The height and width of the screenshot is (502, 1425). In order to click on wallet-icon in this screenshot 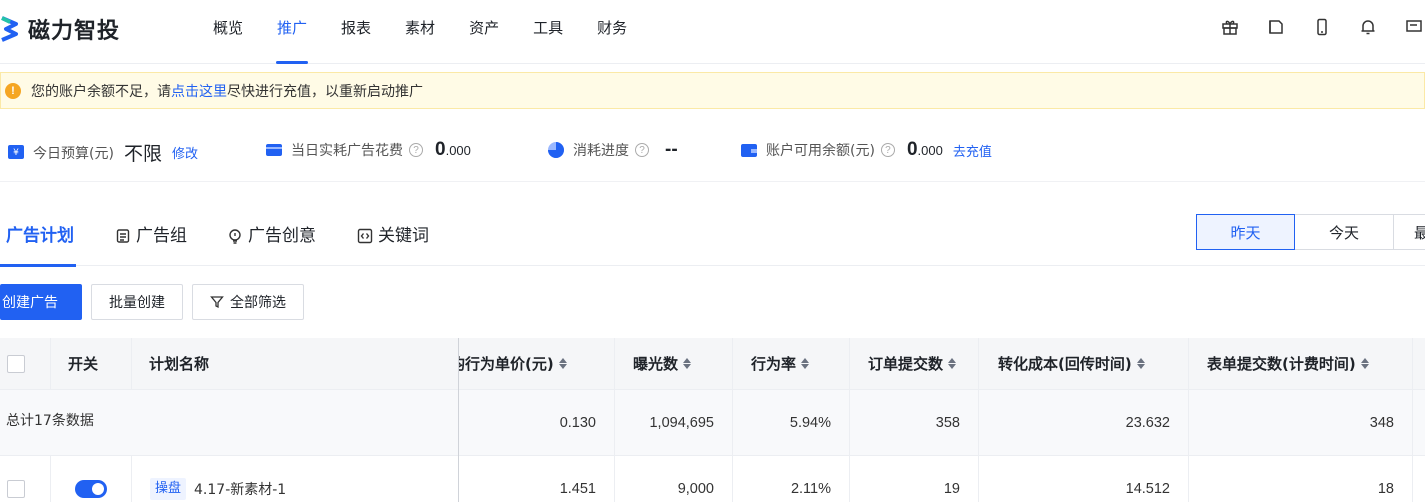, I will do `click(749, 150)`.